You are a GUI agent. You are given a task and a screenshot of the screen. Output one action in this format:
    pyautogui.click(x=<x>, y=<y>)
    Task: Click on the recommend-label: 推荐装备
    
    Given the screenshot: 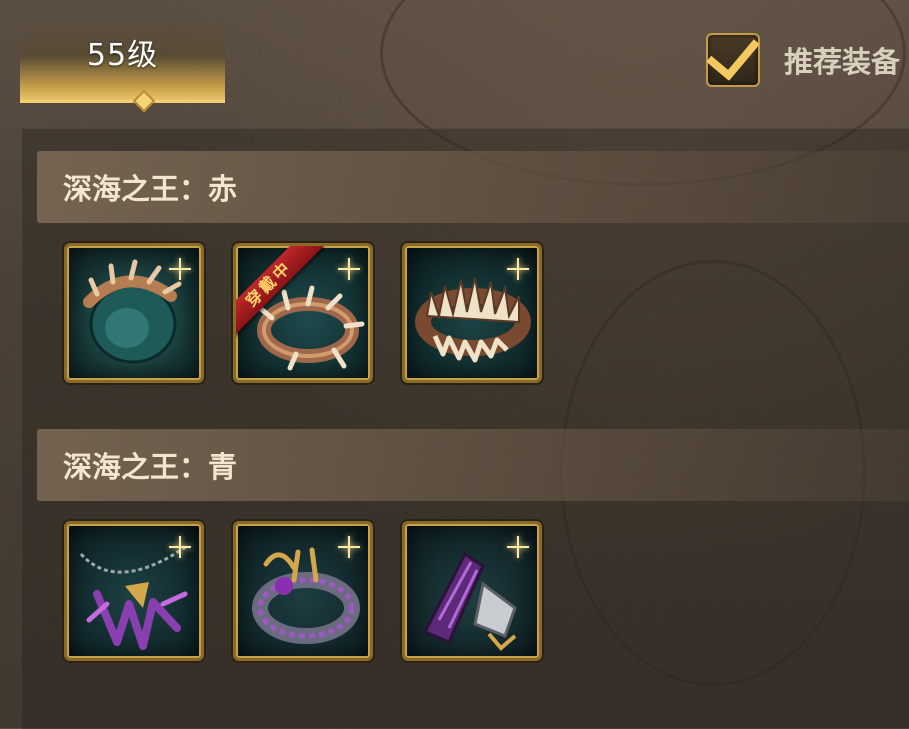 What is the action you would take?
    pyautogui.click(x=842, y=62)
    